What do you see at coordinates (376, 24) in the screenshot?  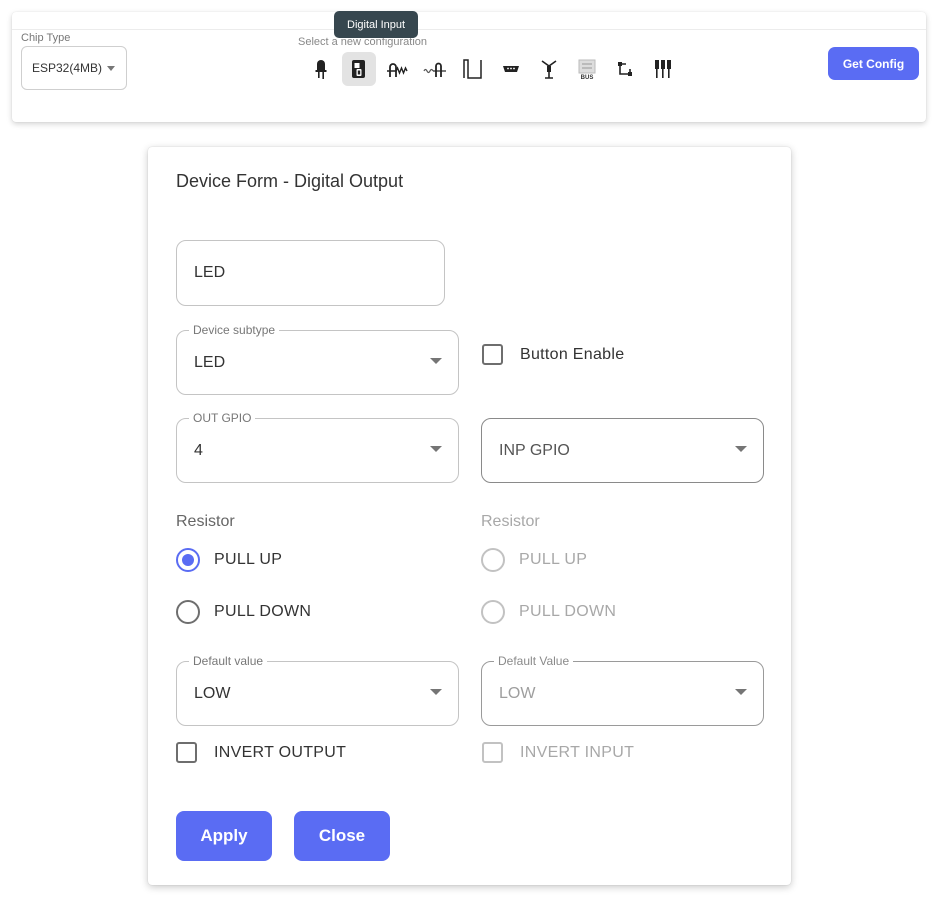 I see `tooltip: Digital Input` at bounding box center [376, 24].